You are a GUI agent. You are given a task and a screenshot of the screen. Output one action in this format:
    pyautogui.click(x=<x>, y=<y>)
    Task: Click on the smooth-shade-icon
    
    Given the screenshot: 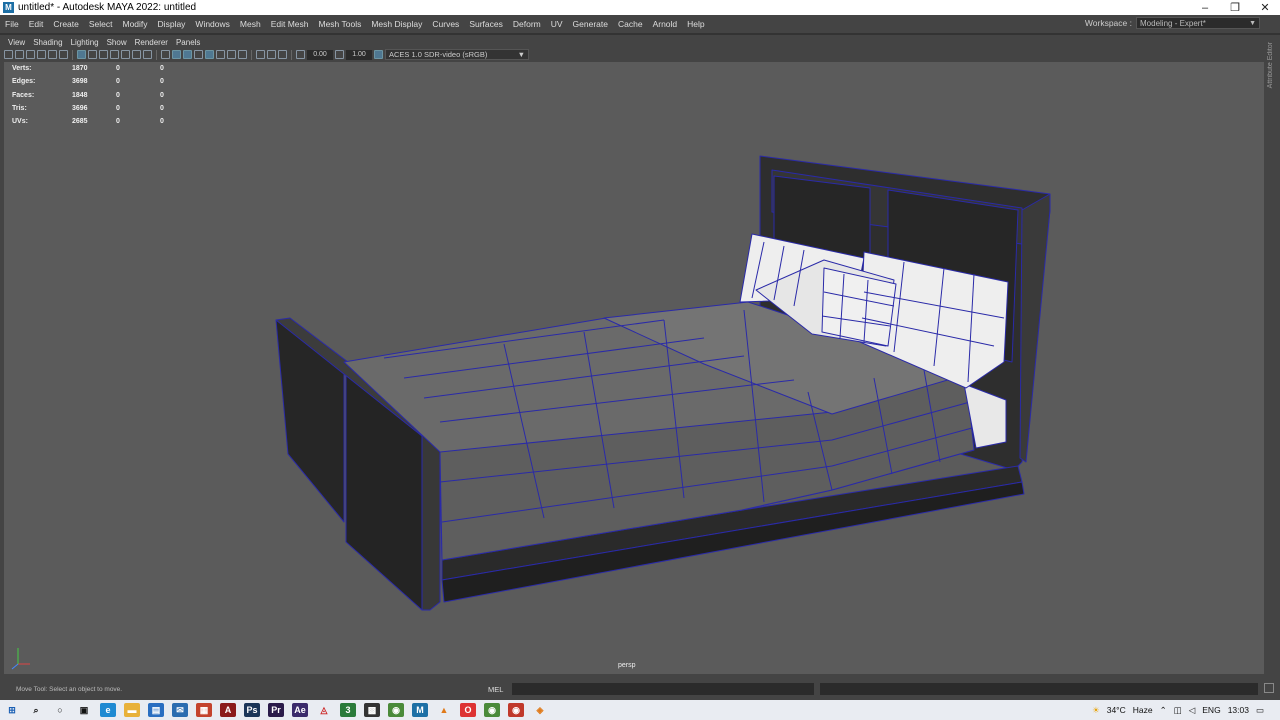 What is the action you would take?
    pyautogui.click(x=176, y=54)
    